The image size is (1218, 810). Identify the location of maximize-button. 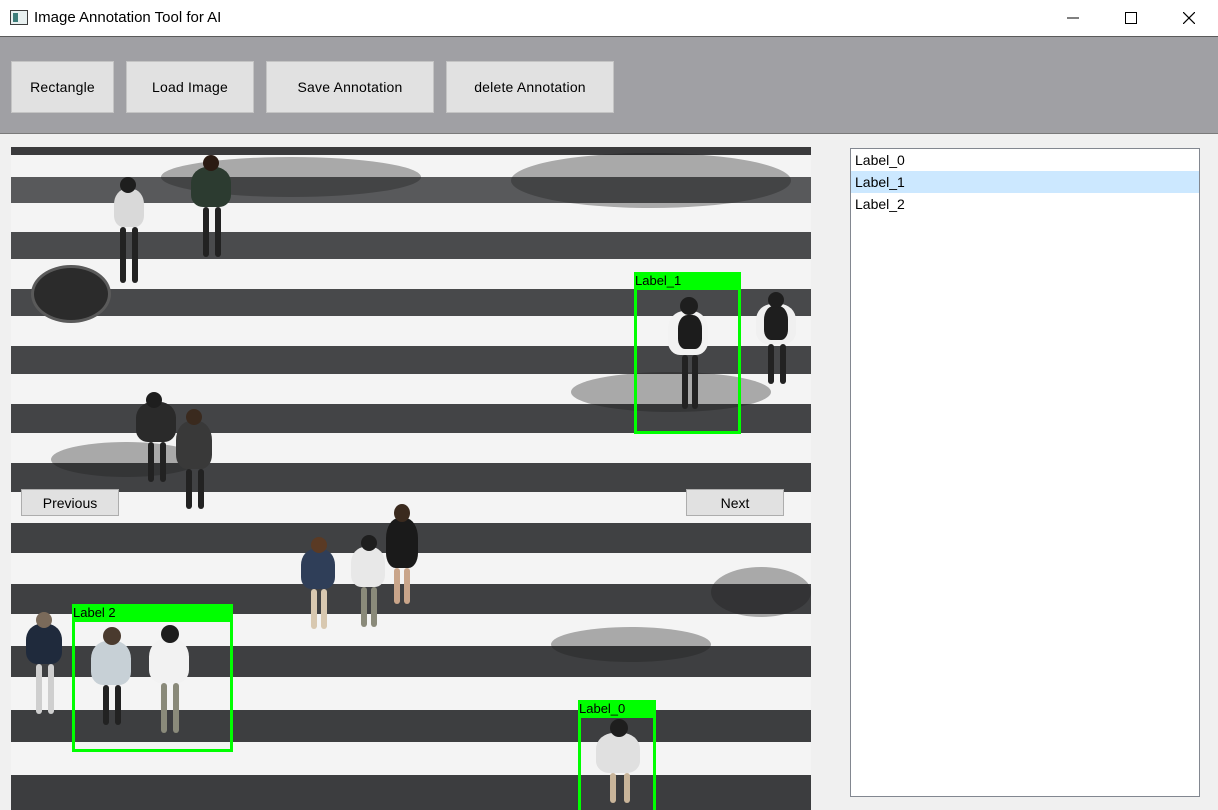
(1131, 18).